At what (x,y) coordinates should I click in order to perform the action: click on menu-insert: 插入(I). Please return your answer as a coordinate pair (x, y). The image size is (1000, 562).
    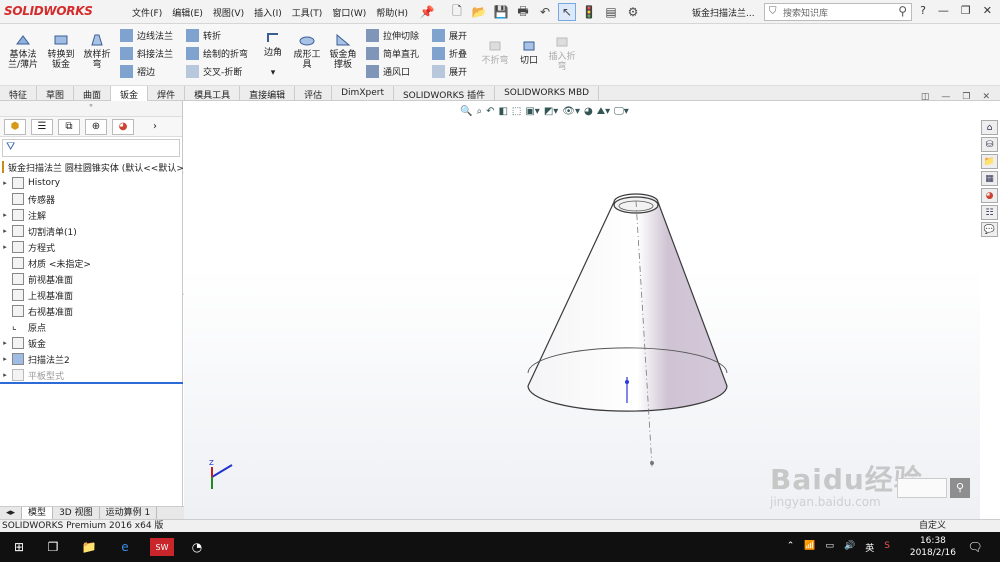
    Looking at the image, I should click on (268, 12).